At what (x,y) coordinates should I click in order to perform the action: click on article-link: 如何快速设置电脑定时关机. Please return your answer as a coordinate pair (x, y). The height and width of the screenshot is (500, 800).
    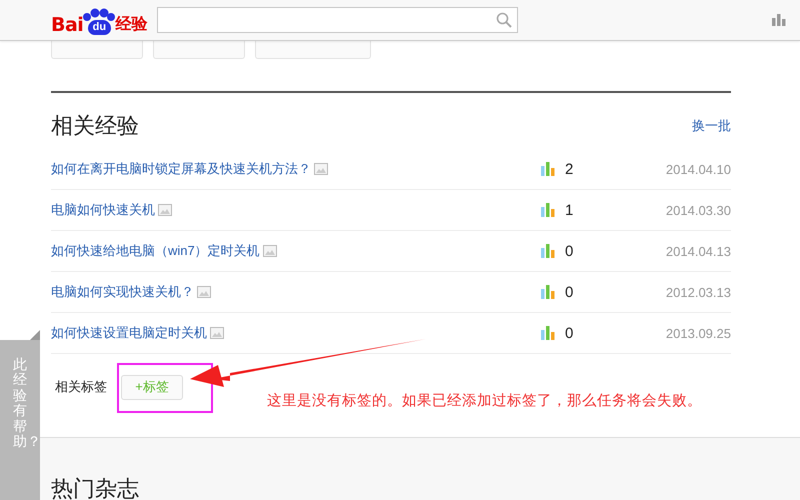
    Looking at the image, I should click on (129, 333).